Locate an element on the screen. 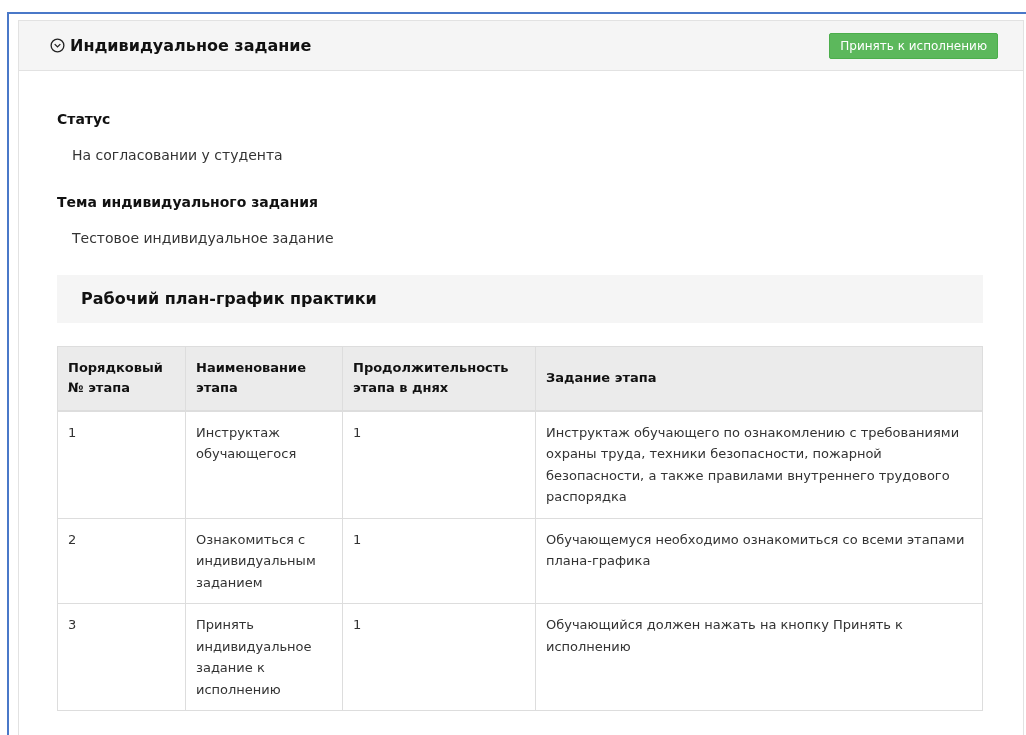  table-cell: Обучающемуся необходимо ознакомиться со всеми этапами плана-графика is located at coordinates (759, 561).